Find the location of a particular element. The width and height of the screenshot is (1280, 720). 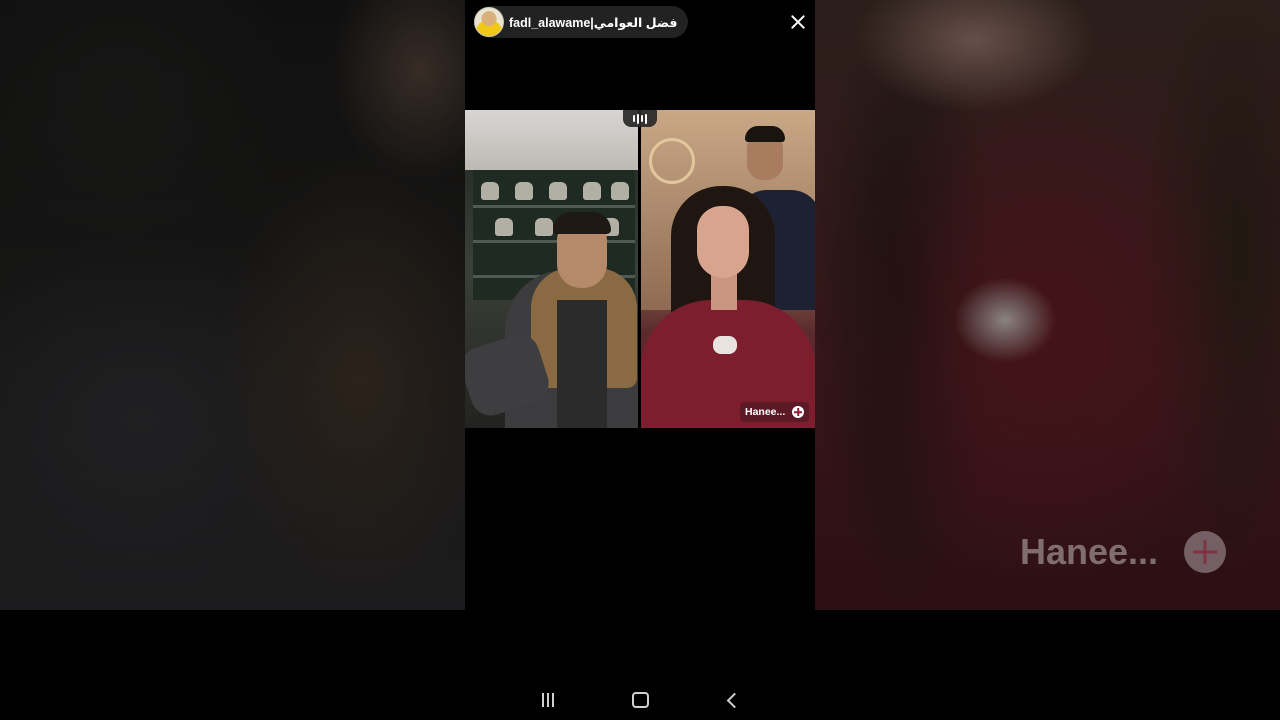

back-icon is located at coordinates (732, 700).